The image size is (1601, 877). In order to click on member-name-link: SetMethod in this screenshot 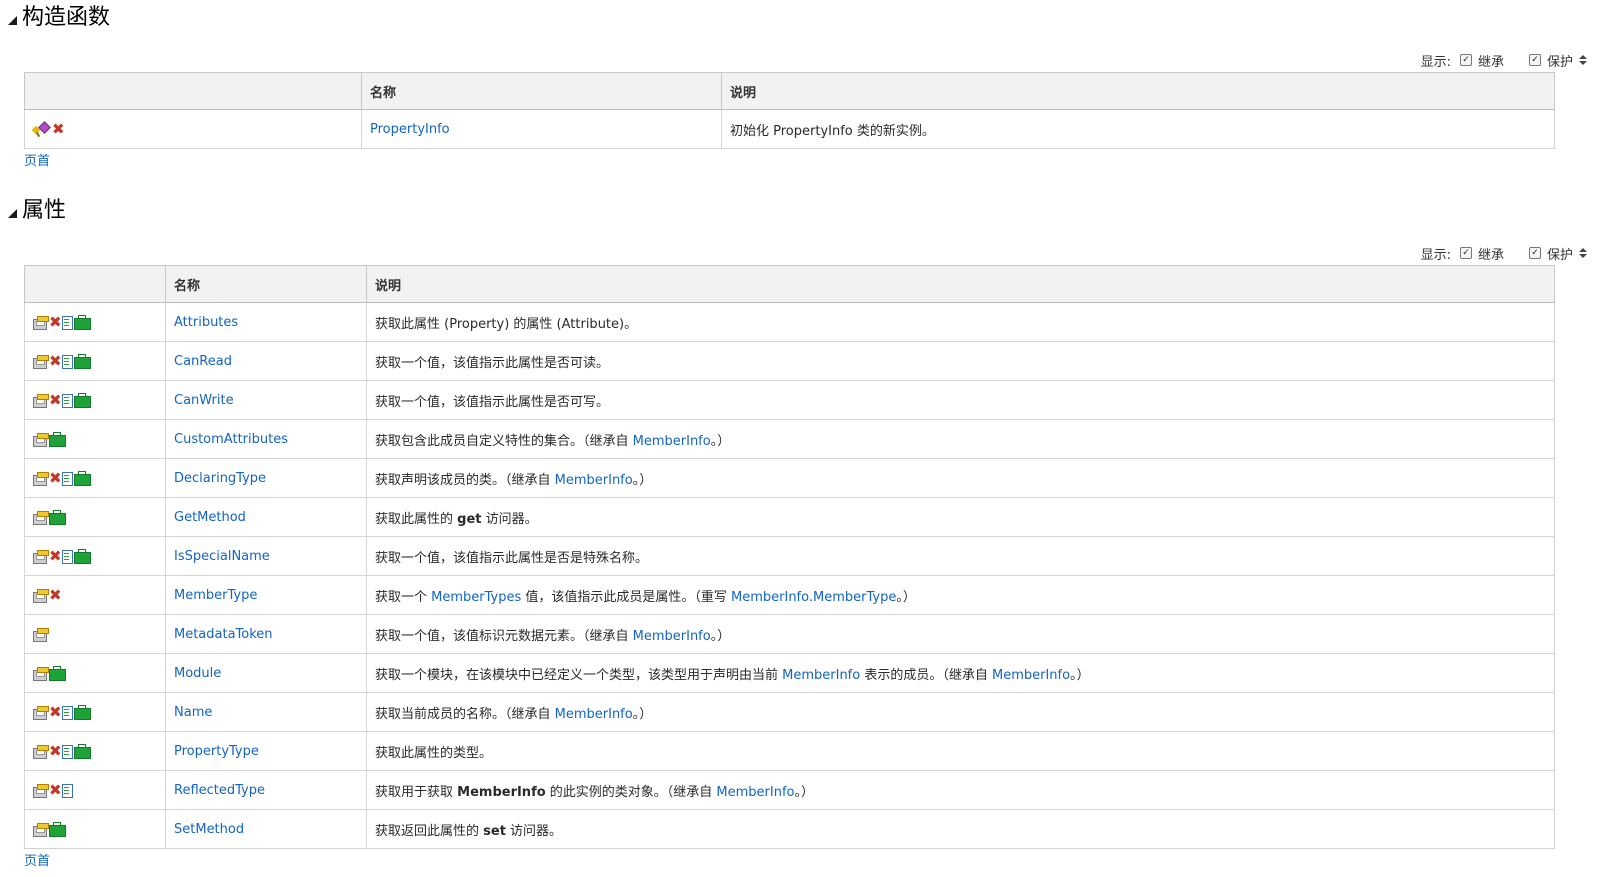, I will do `click(209, 829)`.